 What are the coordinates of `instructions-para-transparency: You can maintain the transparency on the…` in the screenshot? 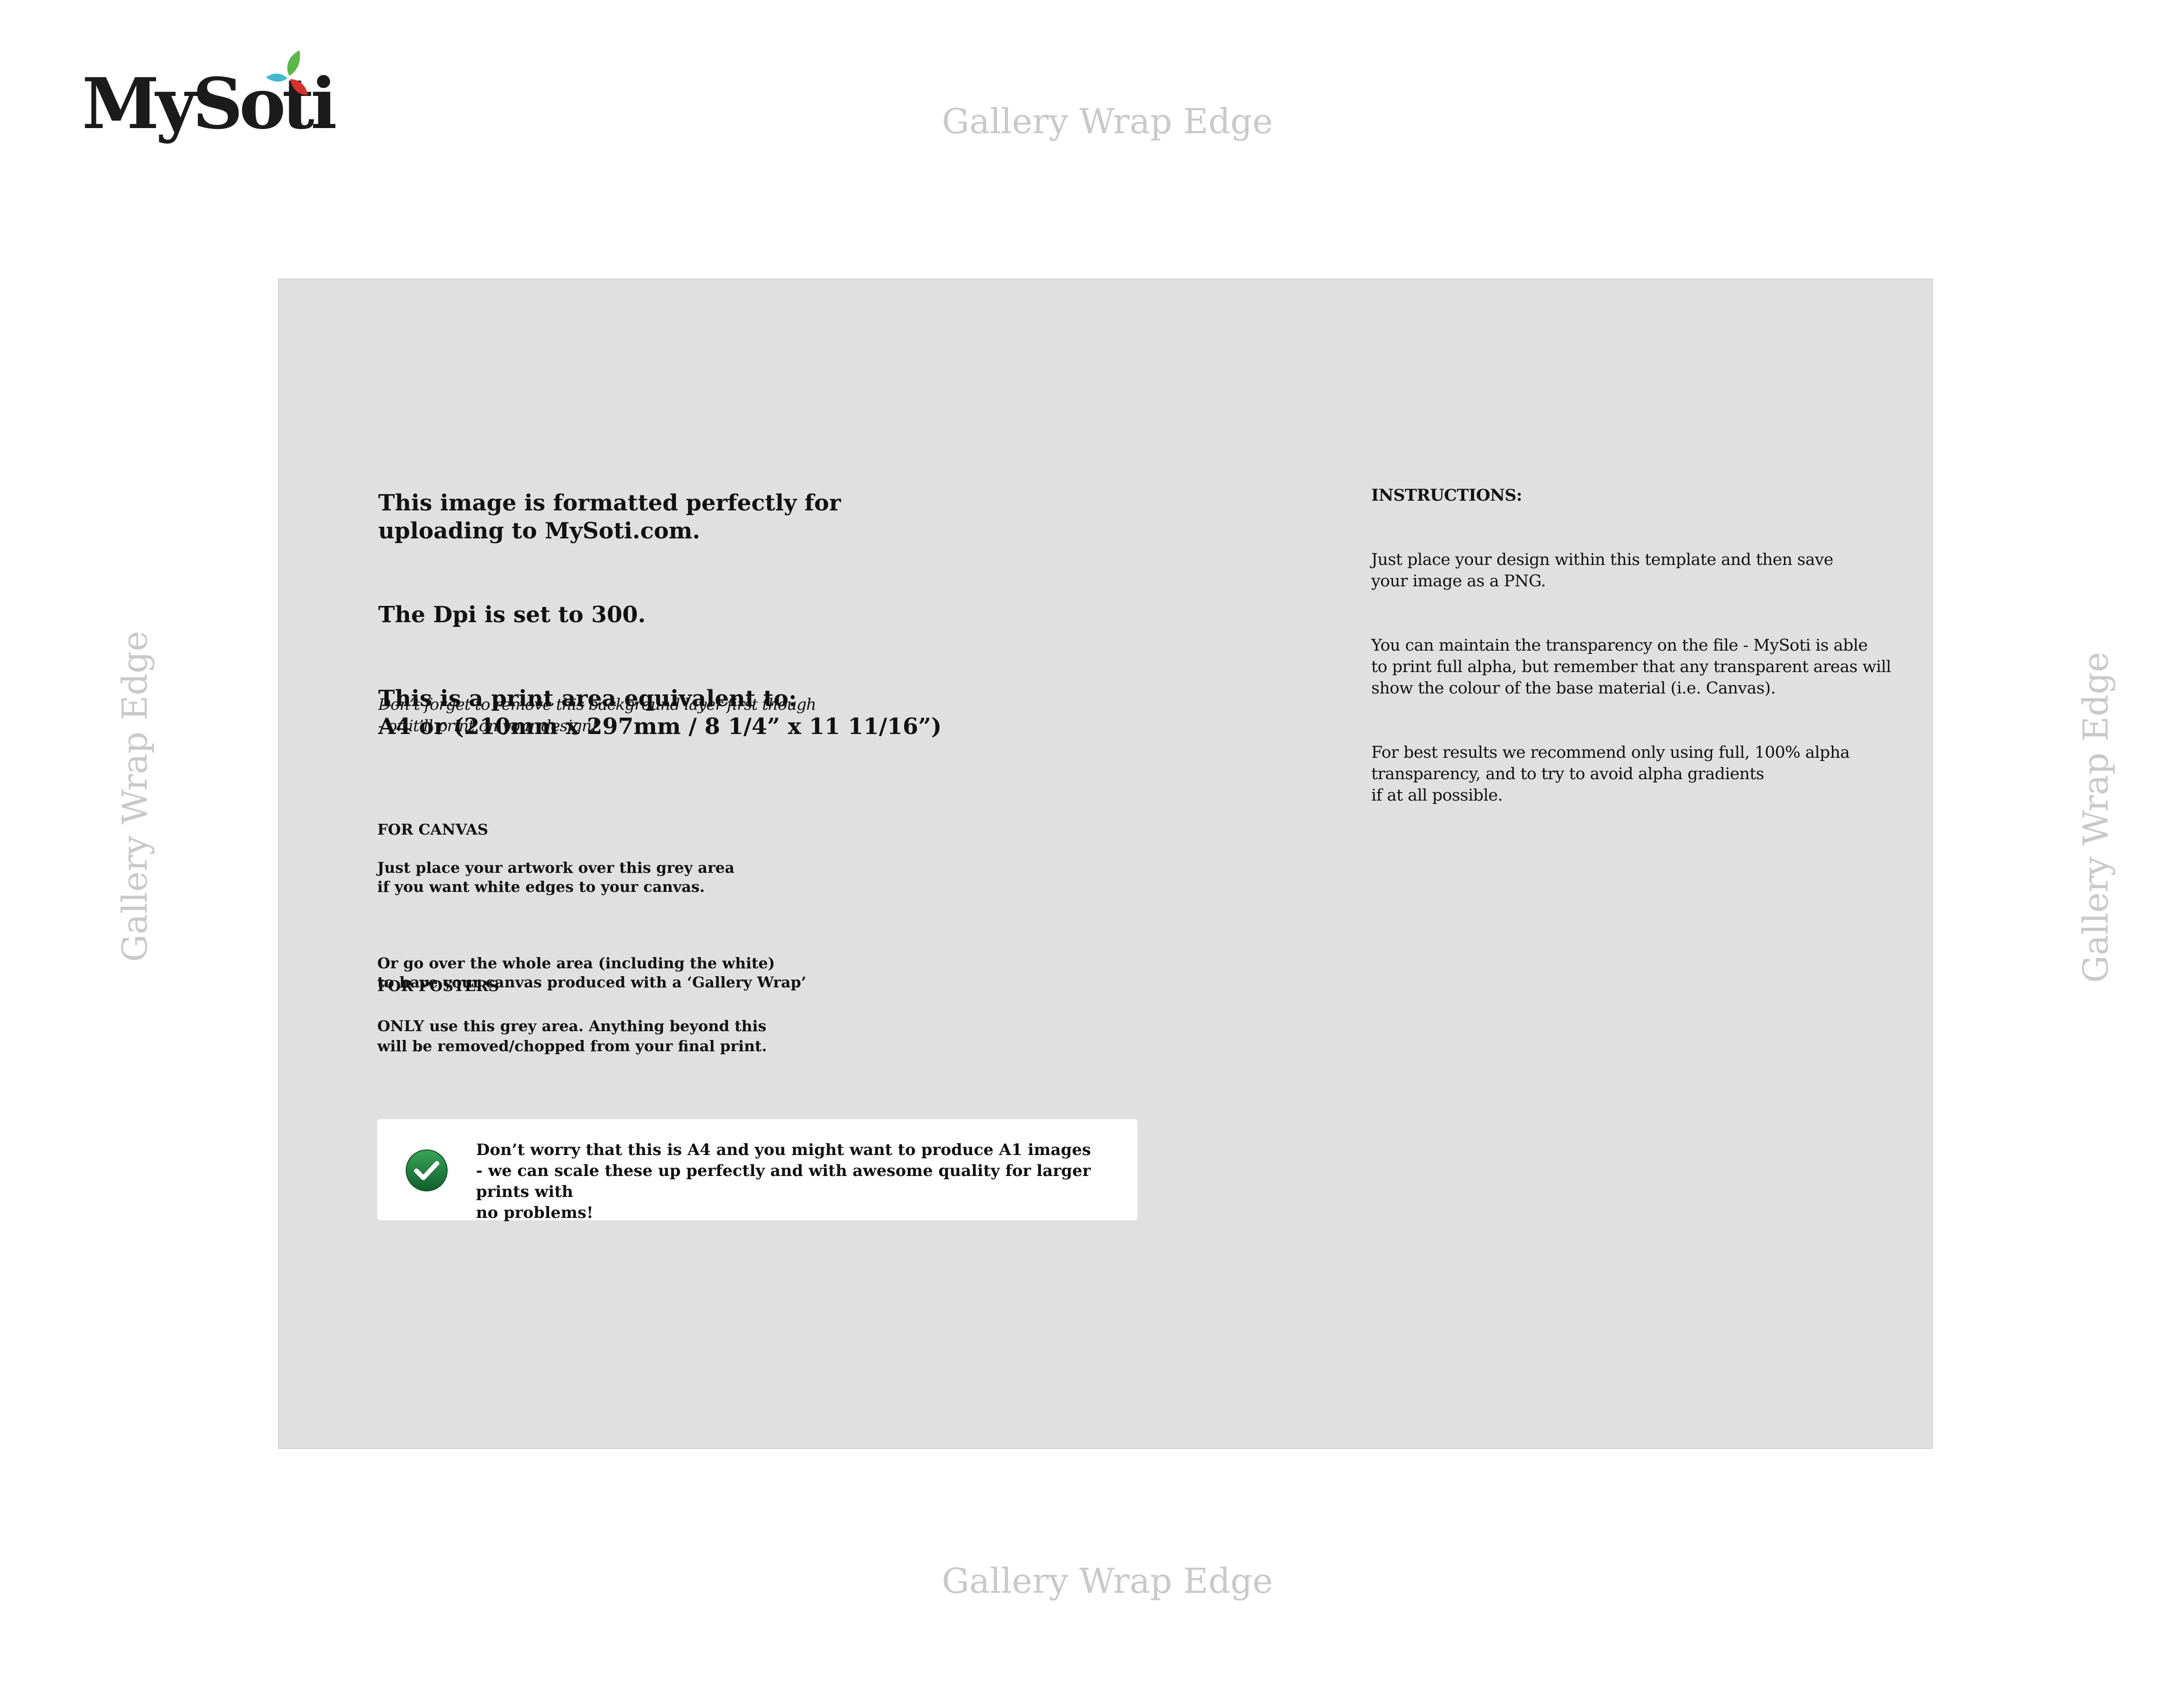 It's located at (1631, 667).